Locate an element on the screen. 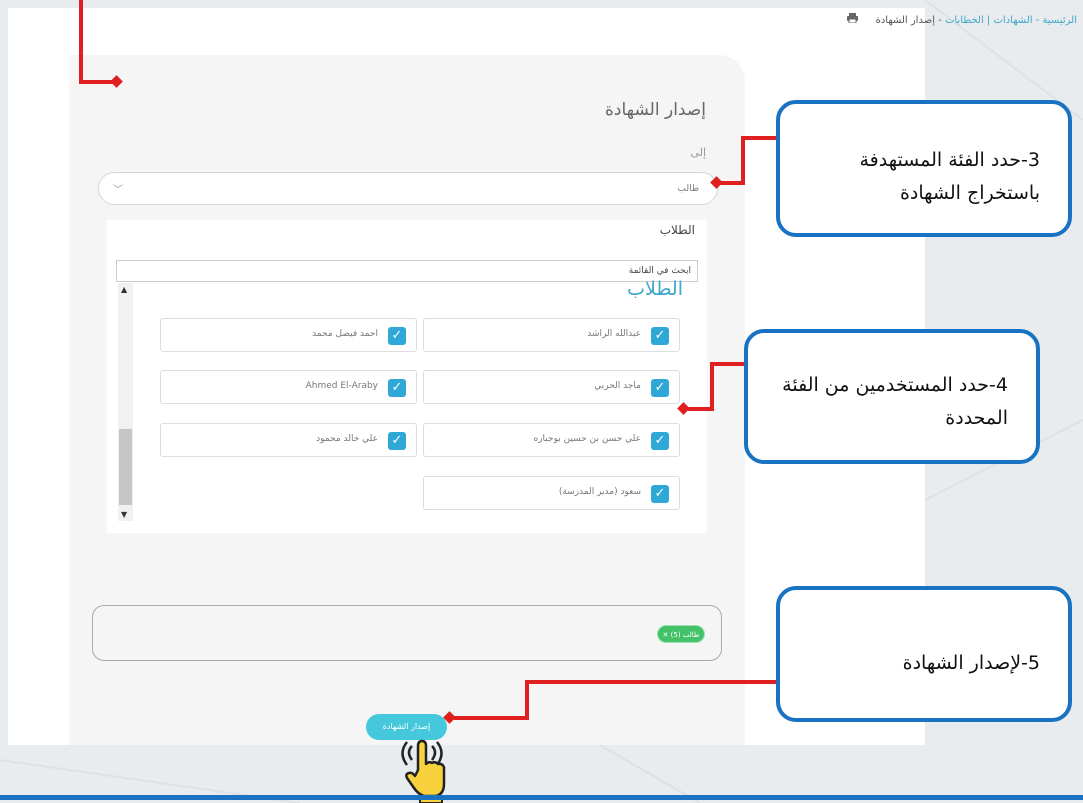 This screenshot has width=1083, height=803. callout-step5: 5-لإصدار الشهادة is located at coordinates (924, 654).